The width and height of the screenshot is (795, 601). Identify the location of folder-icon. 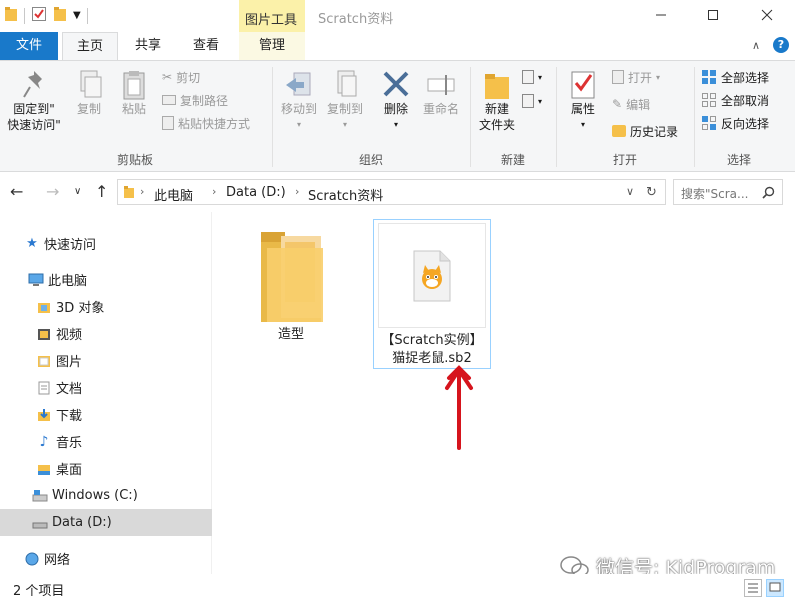
(11, 15).